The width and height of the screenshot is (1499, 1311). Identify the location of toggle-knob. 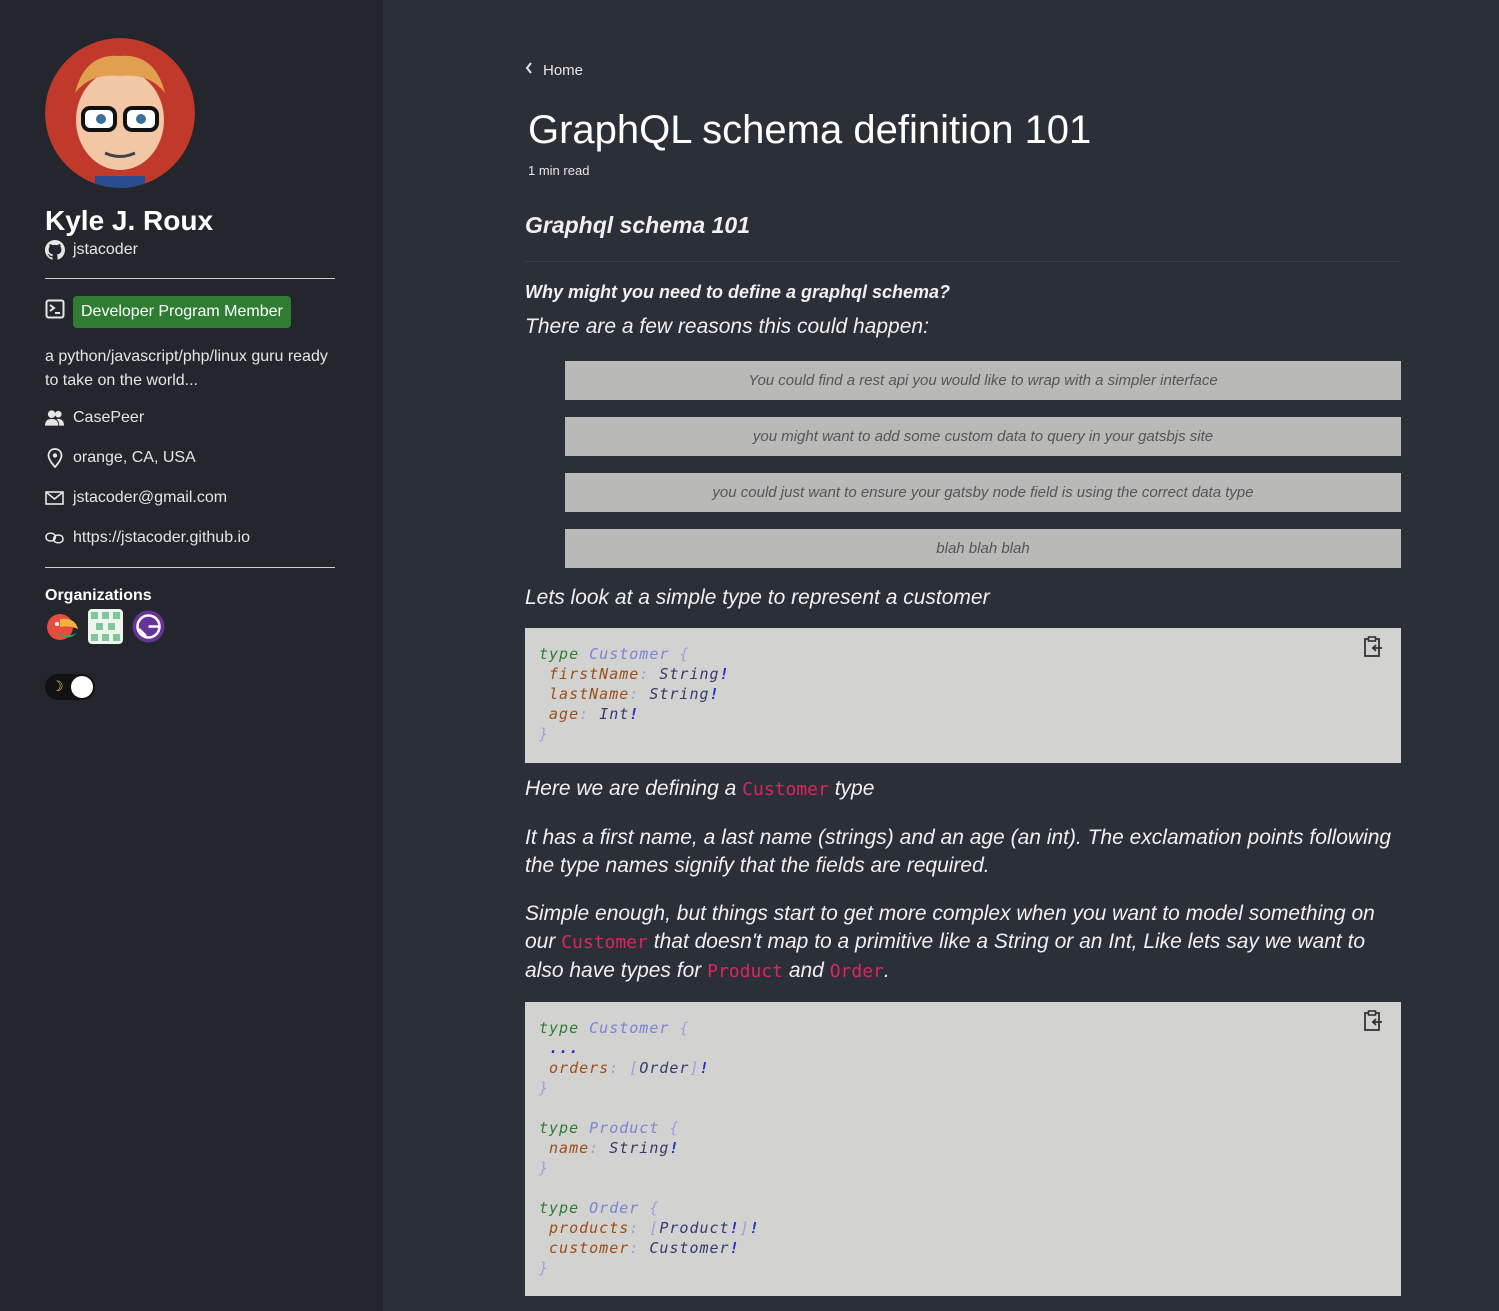
(82, 687).